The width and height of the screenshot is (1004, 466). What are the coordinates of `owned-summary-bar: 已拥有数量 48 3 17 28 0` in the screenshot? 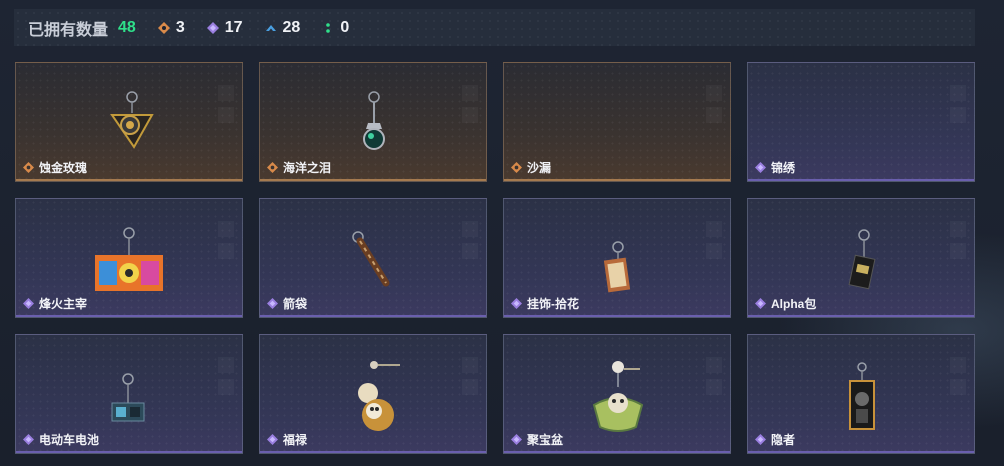 It's located at (494, 27).